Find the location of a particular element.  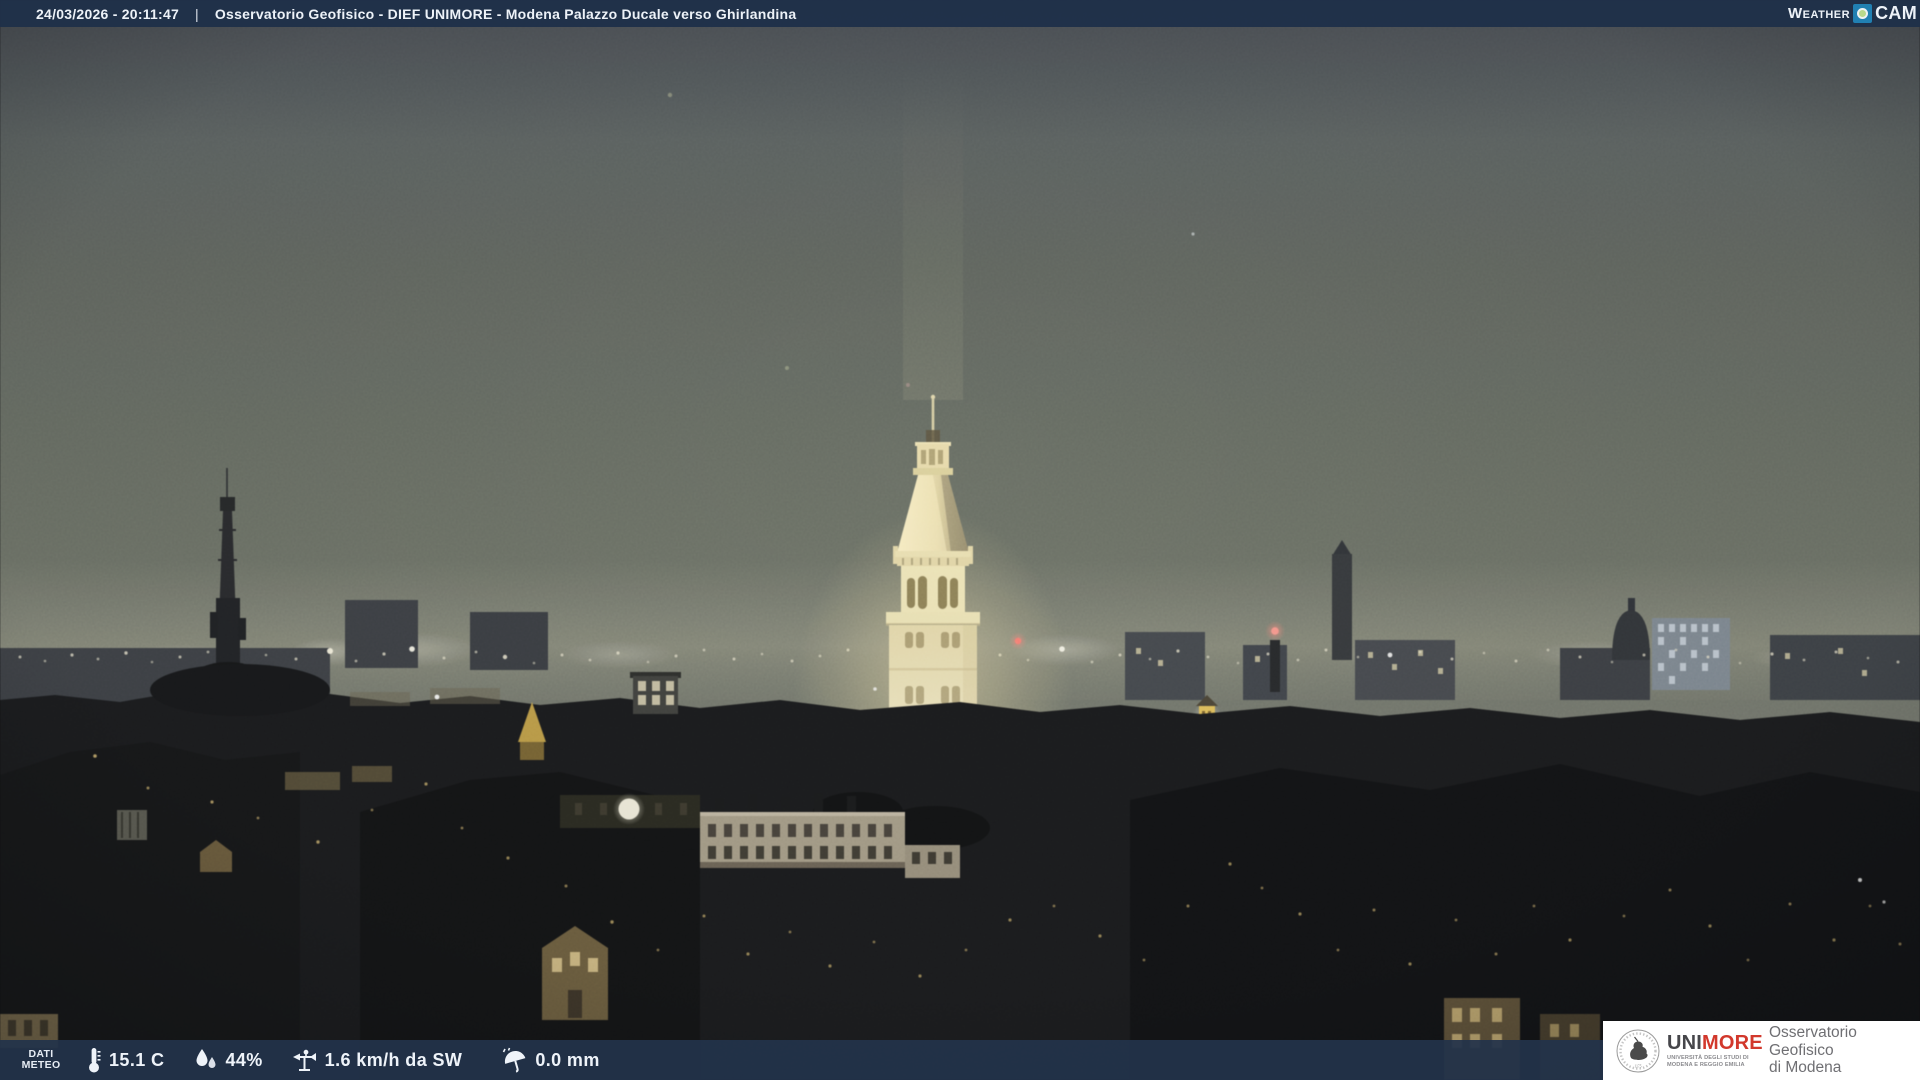

dati-meteo-badge: DATI METEO is located at coordinates (41, 1060).